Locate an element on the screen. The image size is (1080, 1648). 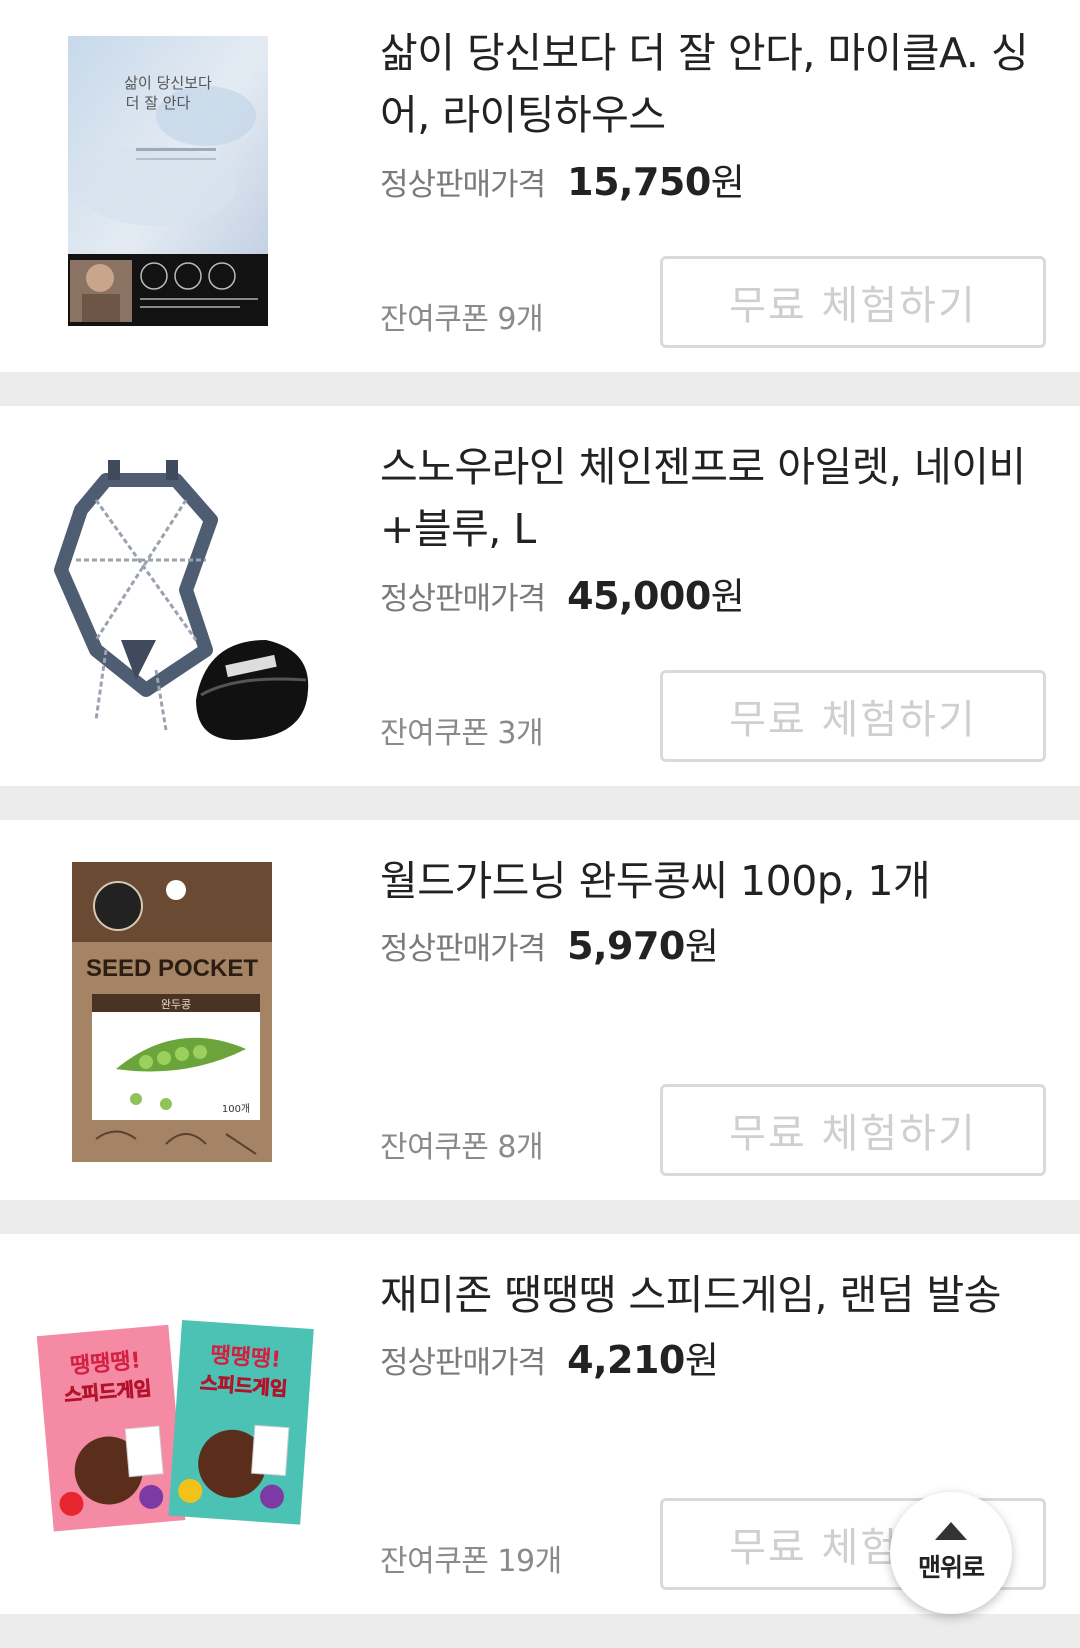
price-row: 정상판매가격 5,970원 is located at coordinates (549, 943).